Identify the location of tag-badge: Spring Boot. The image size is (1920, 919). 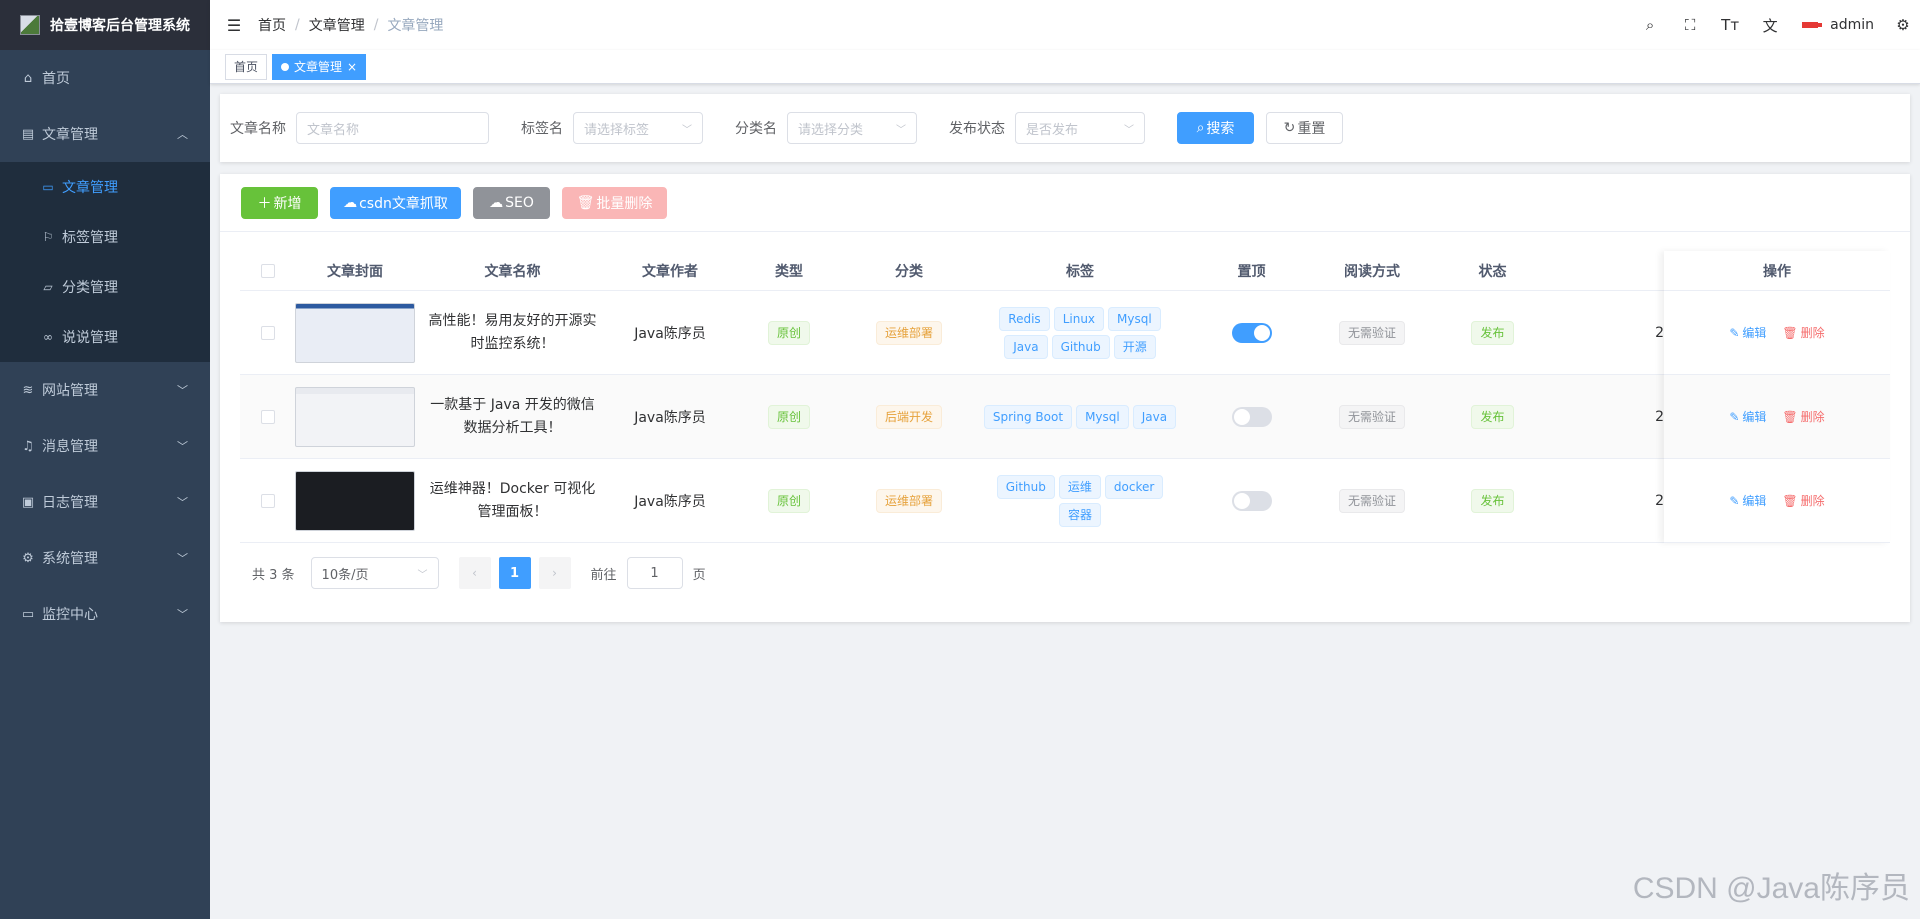
(1028, 416).